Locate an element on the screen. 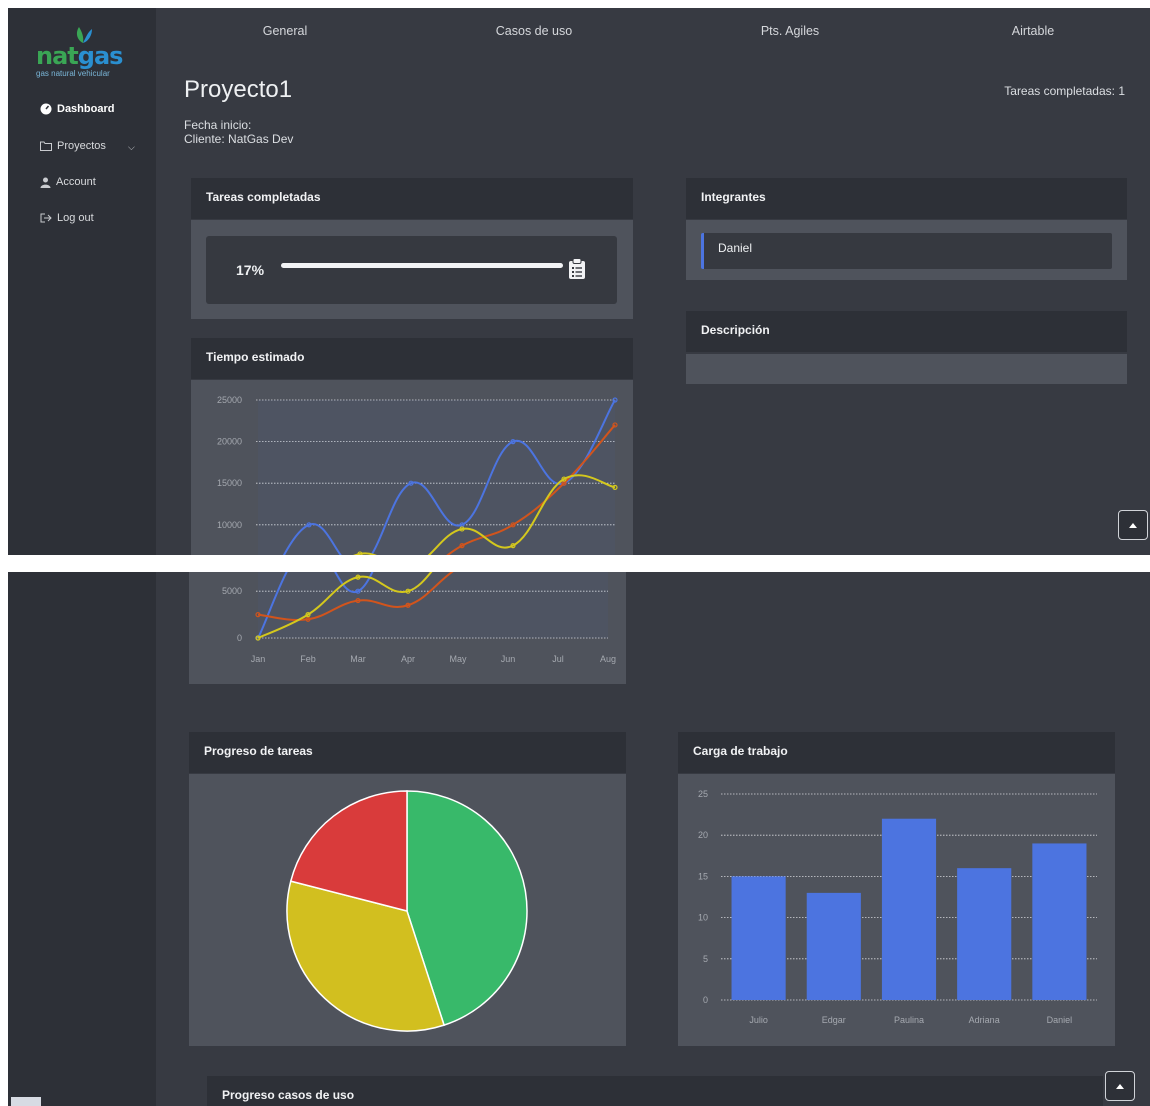 The width and height of the screenshot is (1150, 1106). sidebar-item-label: Proyectos is located at coordinates (81, 146).